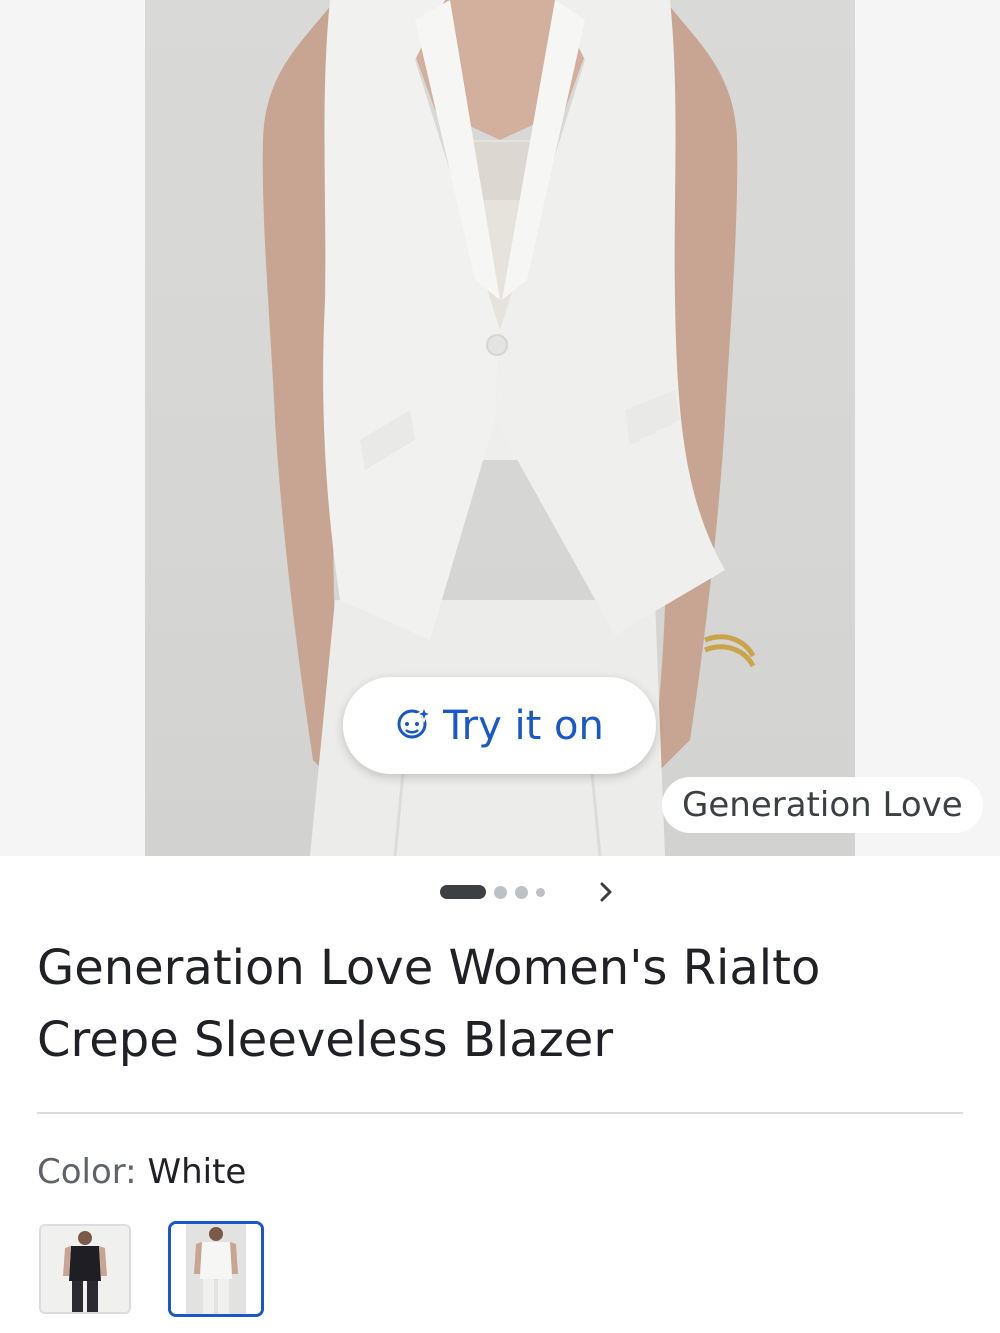 This screenshot has height=1333, width=1000. What do you see at coordinates (87, 1172) in the screenshot?
I see `color-label: Color:` at bounding box center [87, 1172].